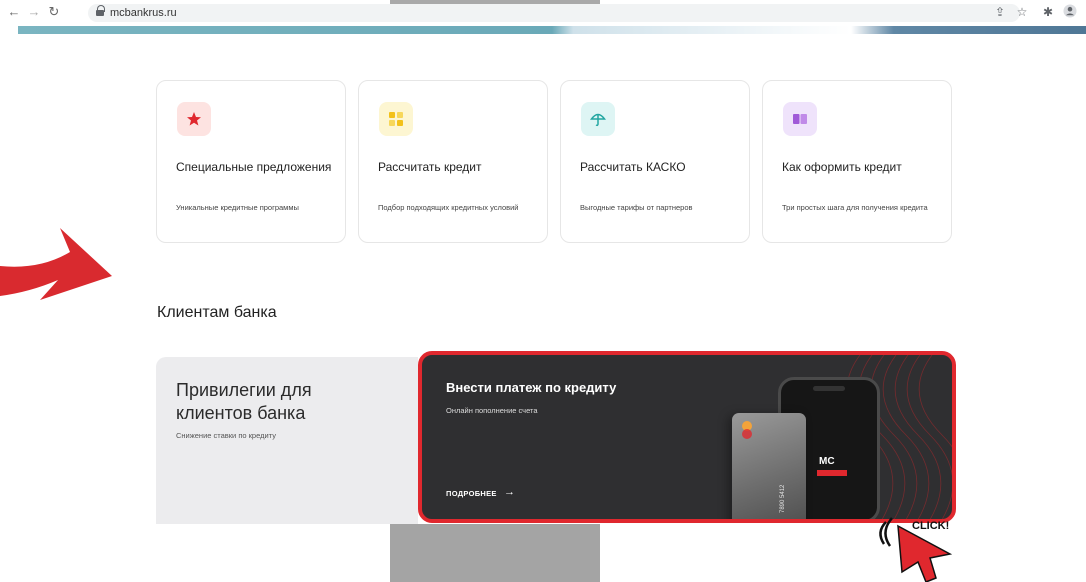  I want to click on star-icon: ☆, so click(1022, 12).